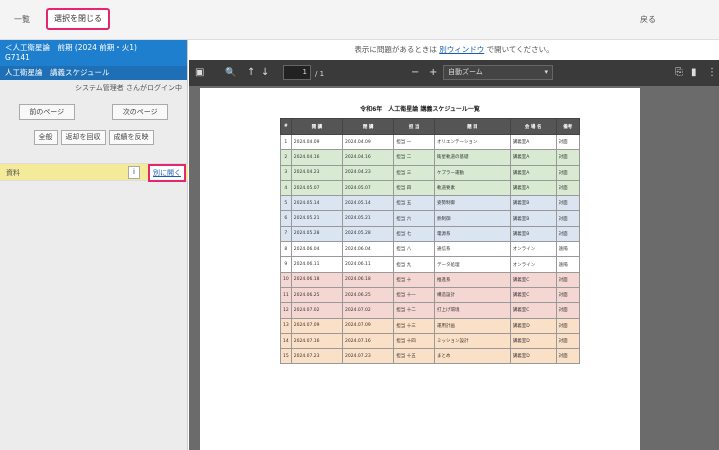 This screenshot has height=450, width=719. I want to click on table-cell: 担当 十一, so click(414, 295).